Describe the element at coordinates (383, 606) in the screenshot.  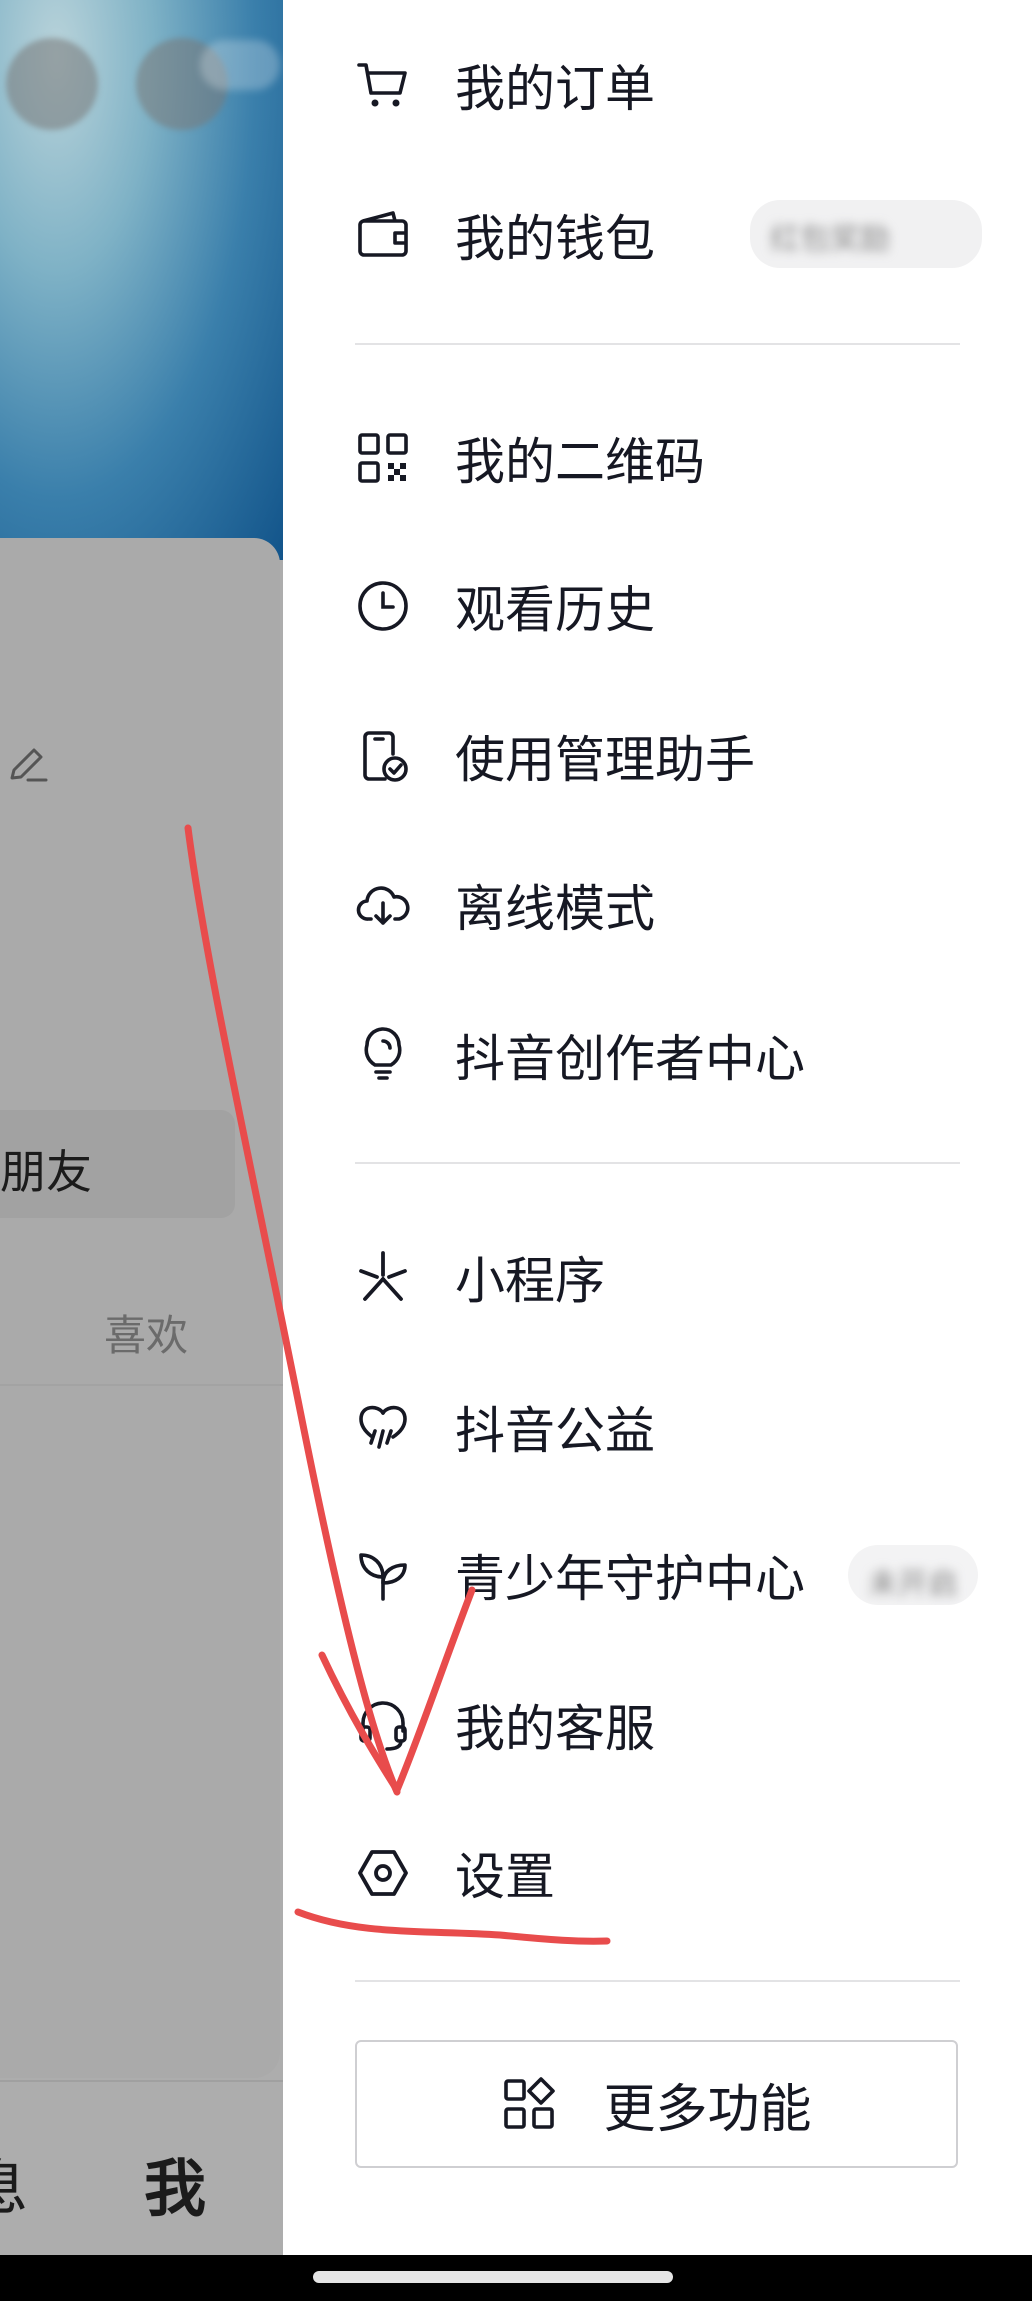
I see `clock-icon` at that location.